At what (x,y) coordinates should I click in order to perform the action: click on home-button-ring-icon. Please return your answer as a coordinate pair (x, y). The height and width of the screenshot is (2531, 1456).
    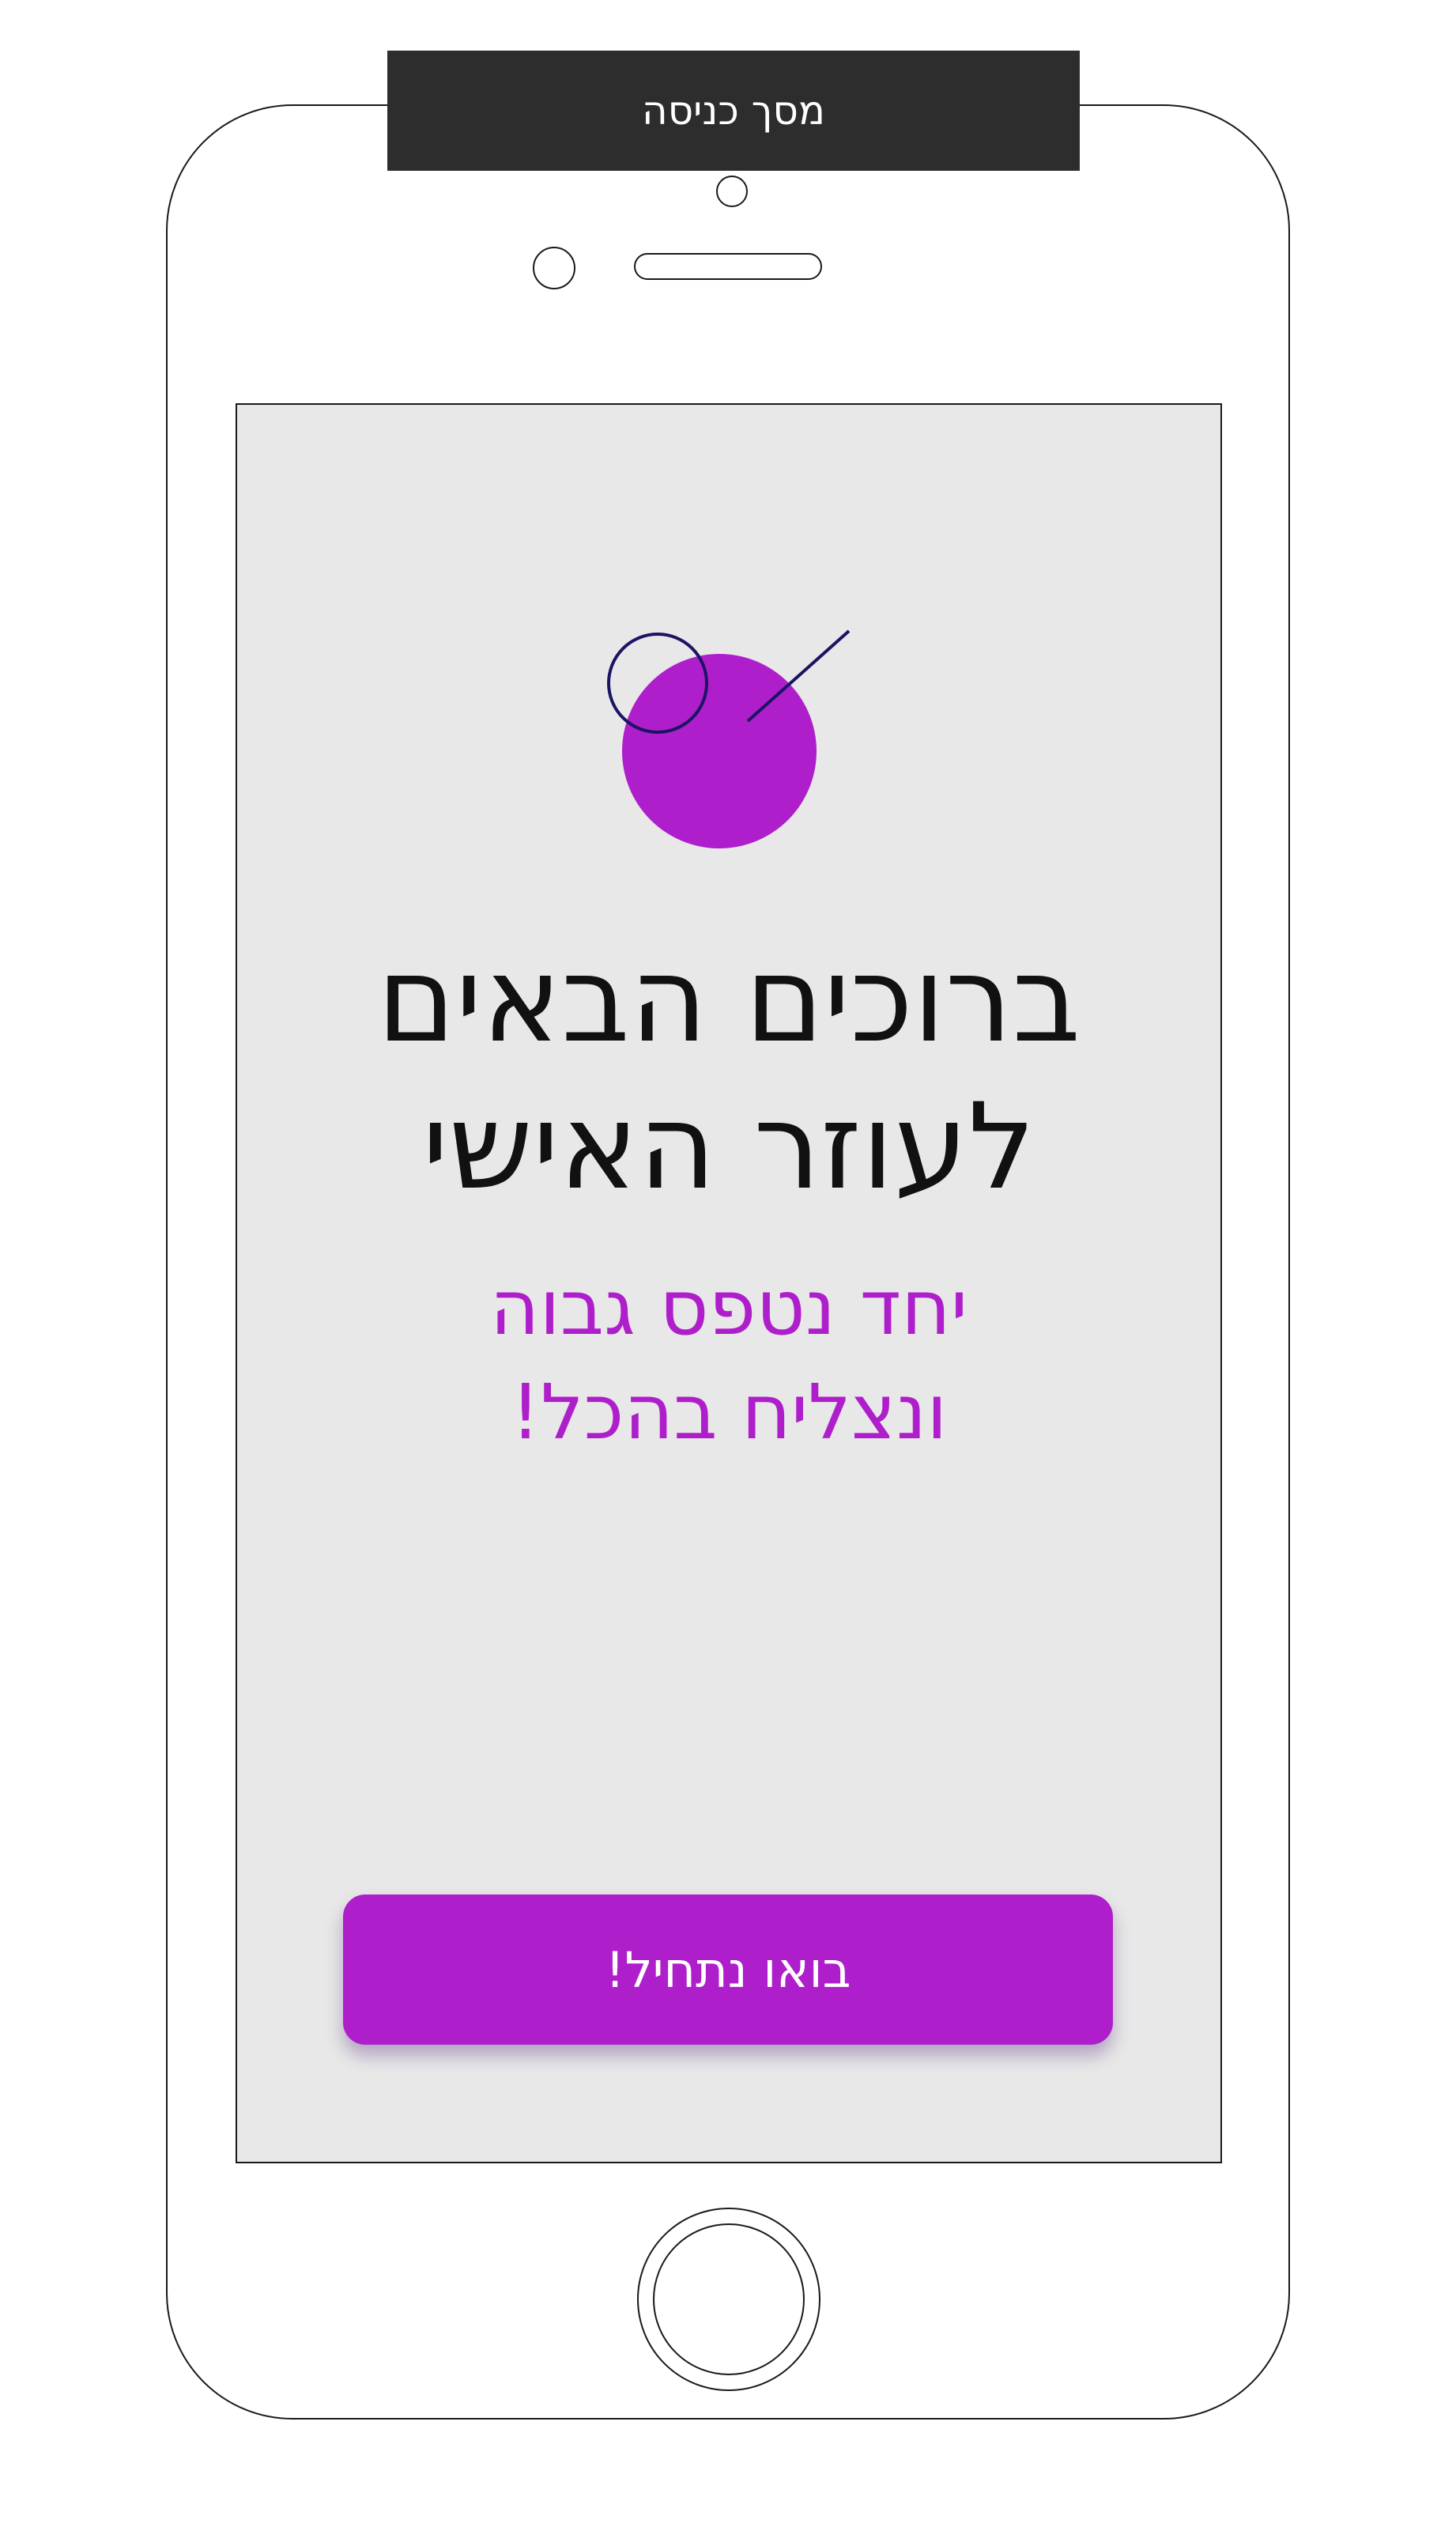
    Looking at the image, I should click on (729, 2299).